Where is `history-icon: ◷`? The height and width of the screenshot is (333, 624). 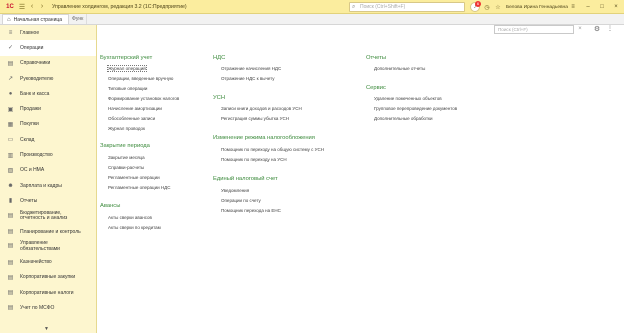
history-icon: ◷ is located at coordinates (487, 7).